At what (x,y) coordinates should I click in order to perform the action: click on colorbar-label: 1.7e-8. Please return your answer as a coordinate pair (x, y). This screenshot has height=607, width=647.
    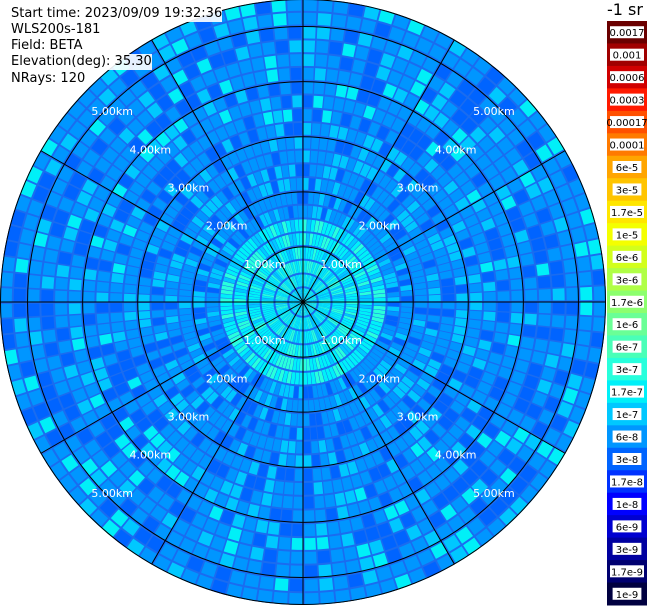
    Looking at the image, I should click on (627, 482).